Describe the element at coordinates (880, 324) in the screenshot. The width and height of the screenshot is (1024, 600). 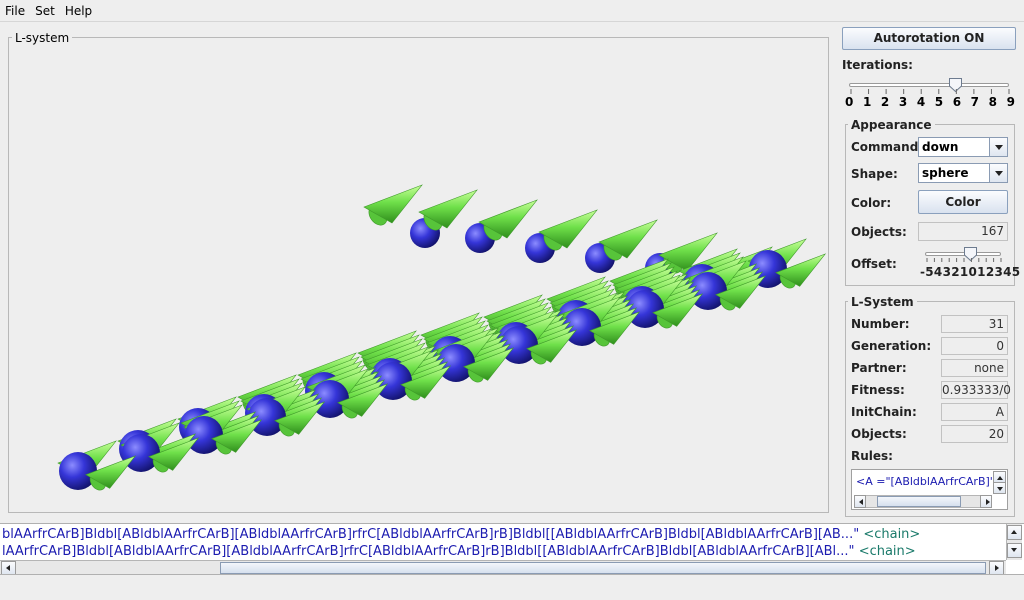
I see `number-label: Number:` at that location.